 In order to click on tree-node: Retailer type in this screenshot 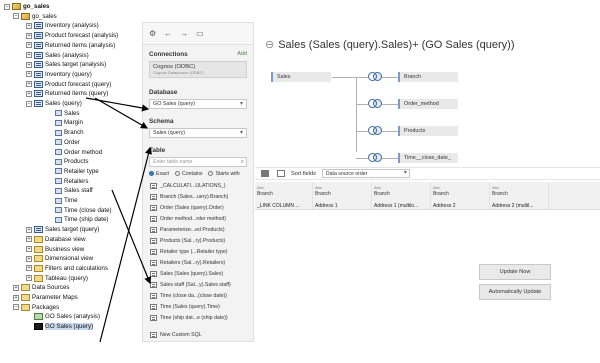, I will do `click(77, 171)`.